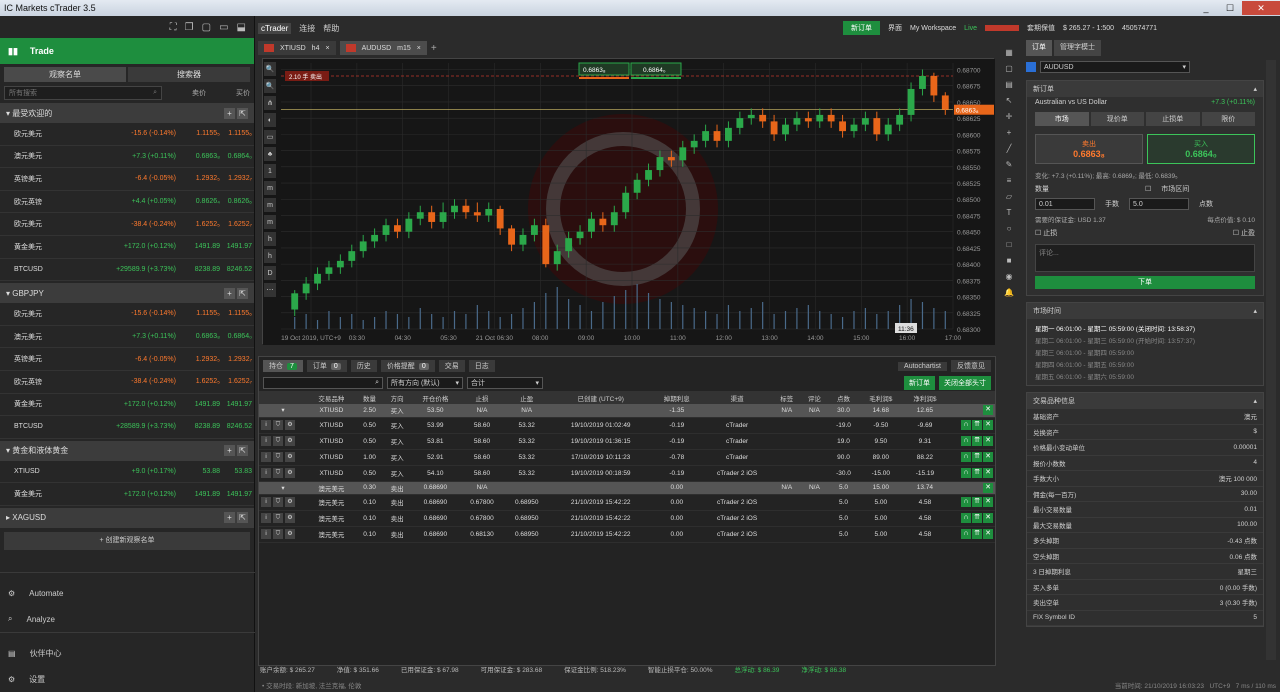 This screenshot has height=692, width=1280. What do you see at coordinates (601, 397) in the screenshot?
I see `column-header: 已创建 (UTC+9)` at bounding box center [601, 397].